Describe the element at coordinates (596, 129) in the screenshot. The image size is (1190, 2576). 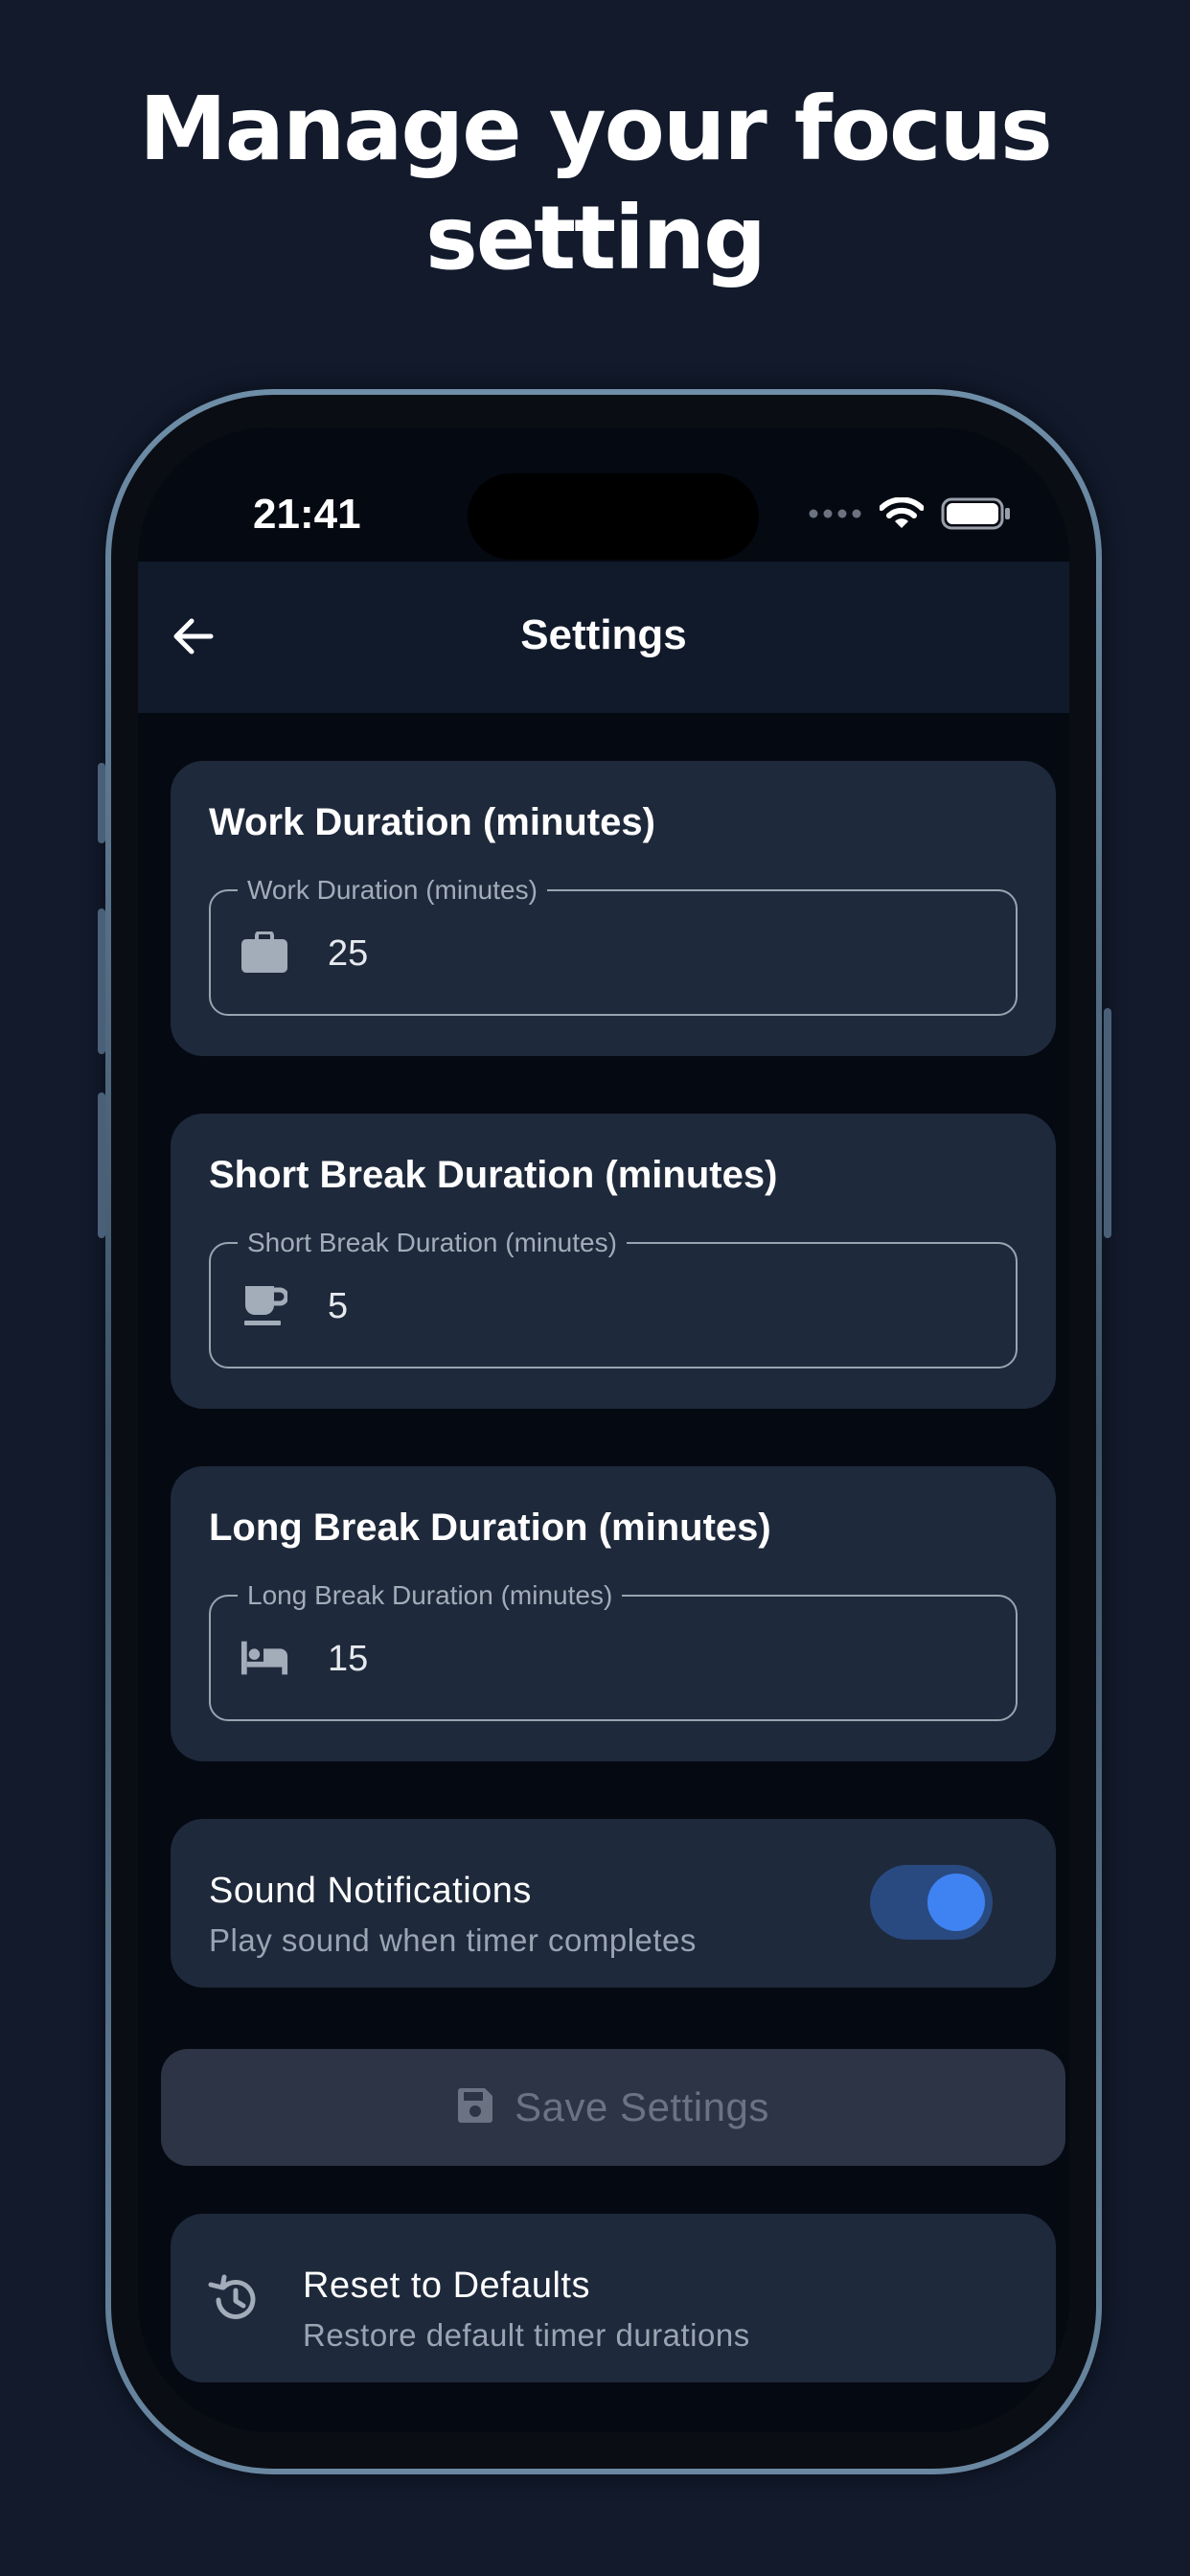
I see `headline-line-1: Manage your focus` at that location.